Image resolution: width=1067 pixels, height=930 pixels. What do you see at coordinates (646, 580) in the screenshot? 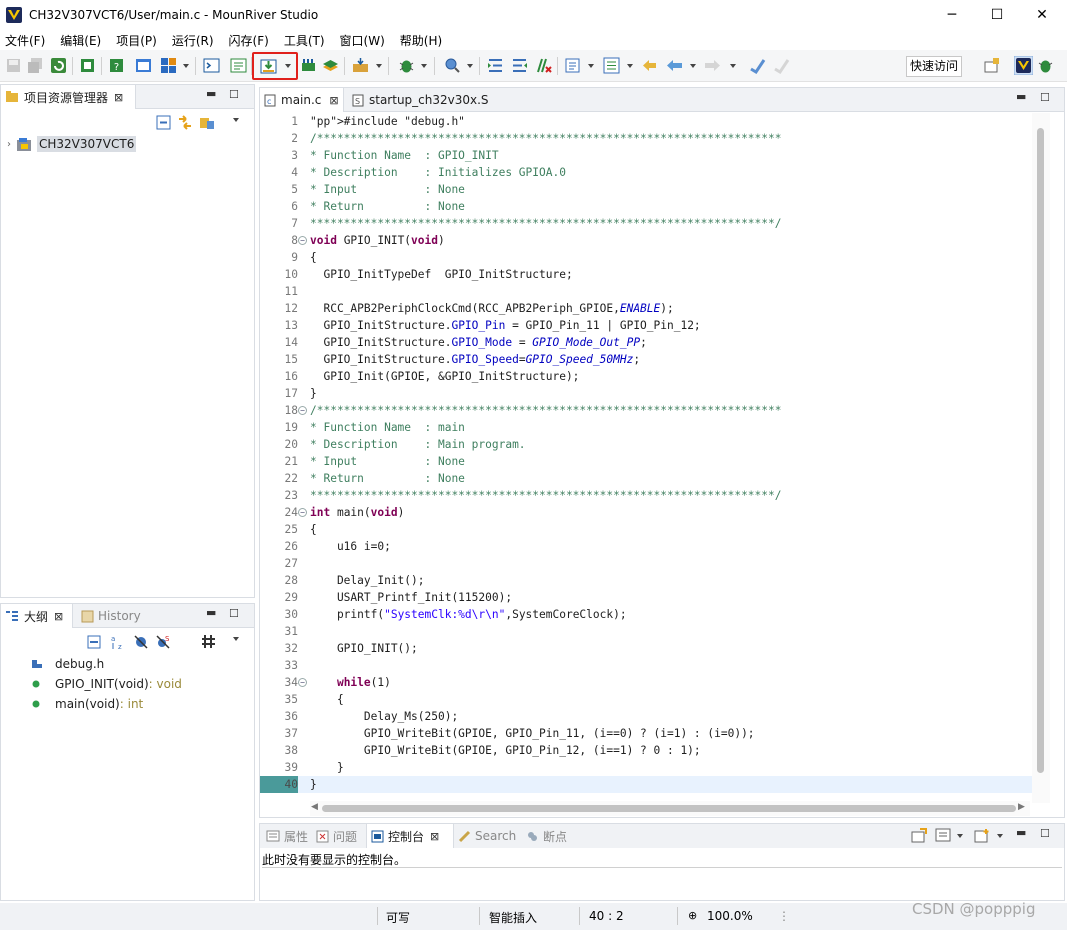
I see `code-line: 28 Delay_Init();` at bounding box center [646, 580].